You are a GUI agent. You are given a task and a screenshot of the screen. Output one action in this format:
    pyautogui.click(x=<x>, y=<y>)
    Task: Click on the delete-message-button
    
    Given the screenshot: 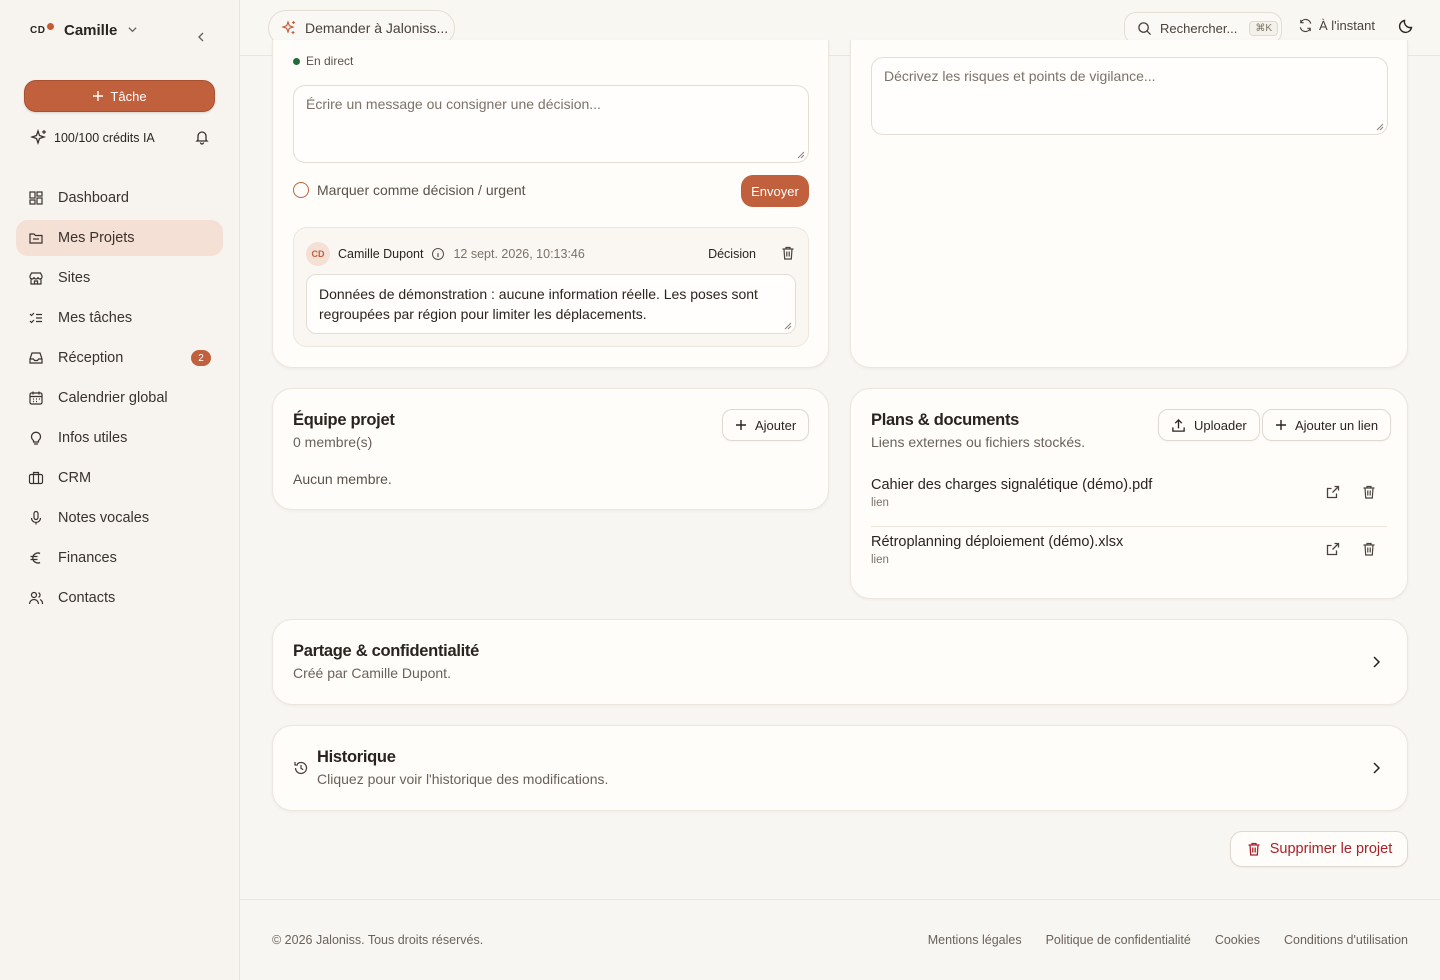 What is the action you would take?
    pyautogui.click(x=788, y=254)
    